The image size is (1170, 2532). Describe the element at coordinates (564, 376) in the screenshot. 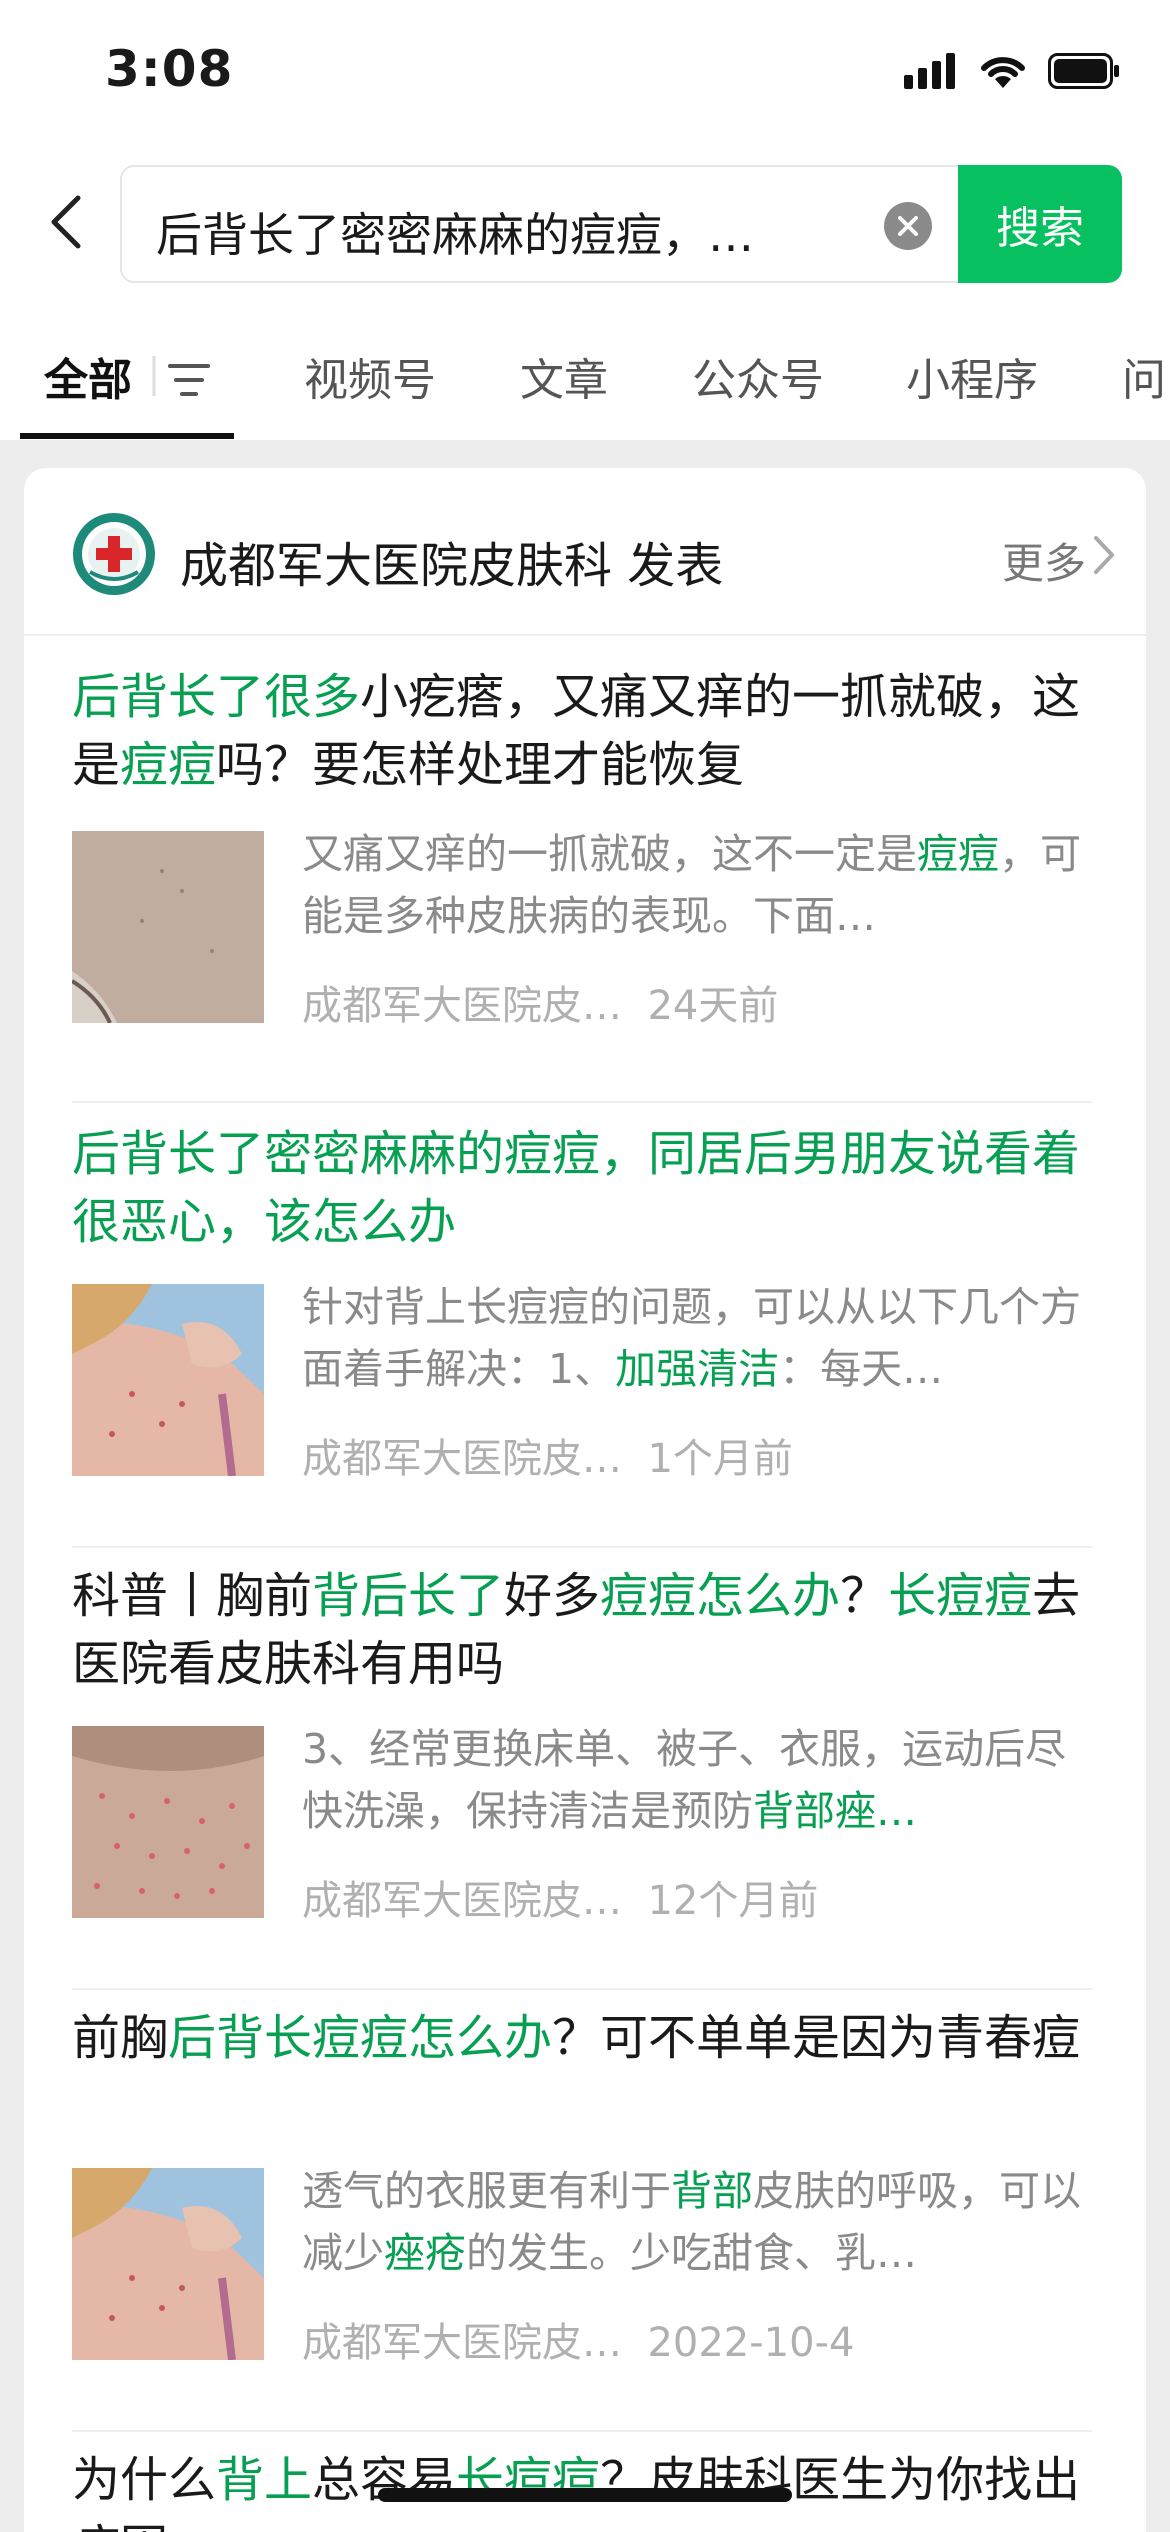

I see `tab-articles: 文章` at that location.